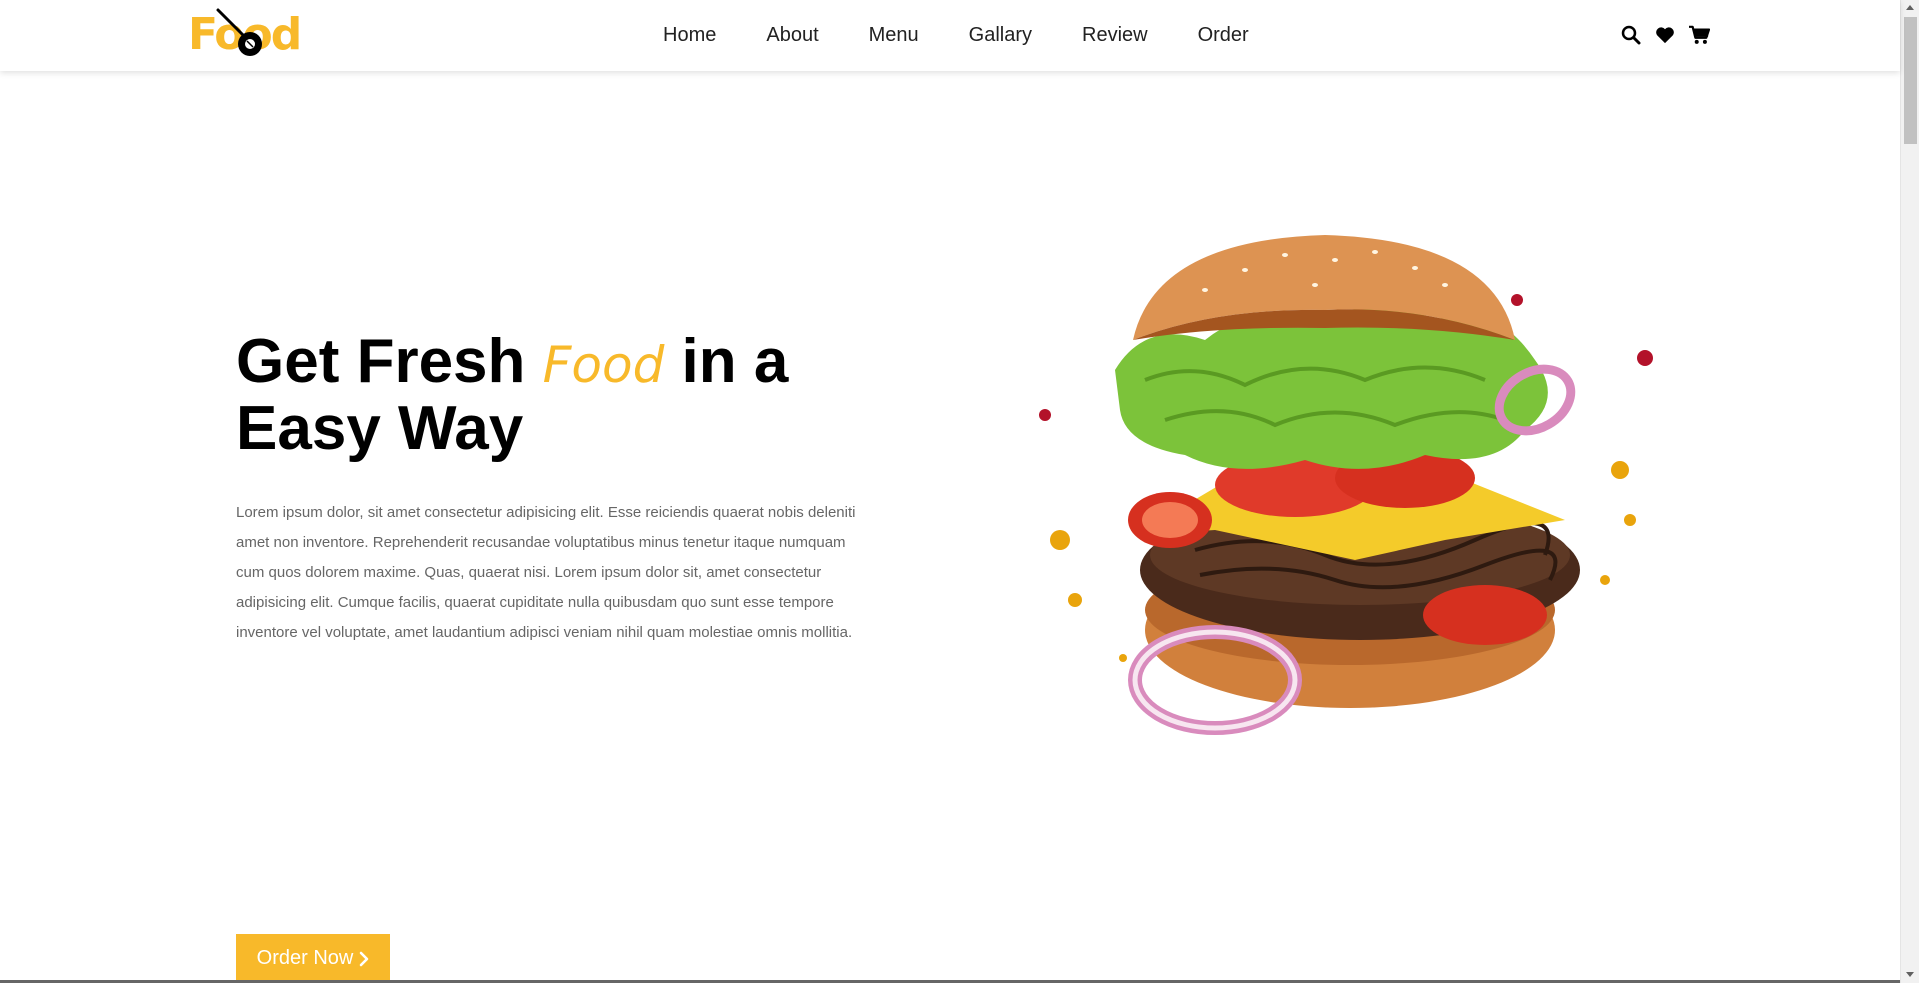 The height and width of the screenshot is (983, 1919). I want to click on hero-title-part1: Get Fresh, so click(389, 361).